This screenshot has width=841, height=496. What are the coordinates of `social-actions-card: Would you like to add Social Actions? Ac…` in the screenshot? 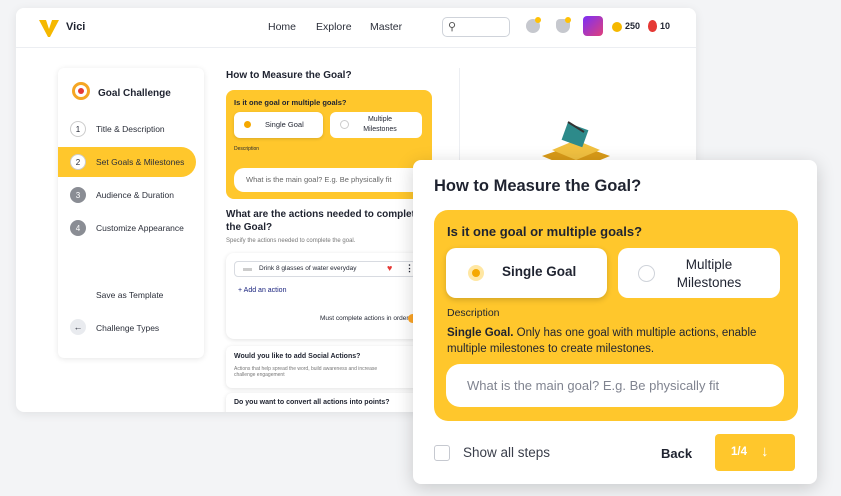 It's located at (326, 367).